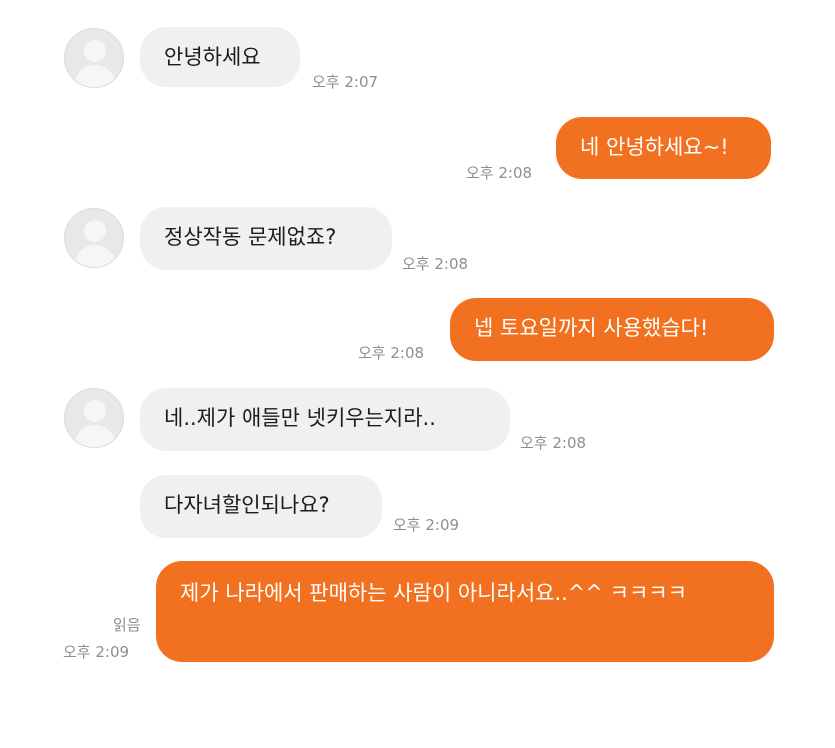  I want to click on incoming-message-bubble: 안녕하세요, so click(220, 57).